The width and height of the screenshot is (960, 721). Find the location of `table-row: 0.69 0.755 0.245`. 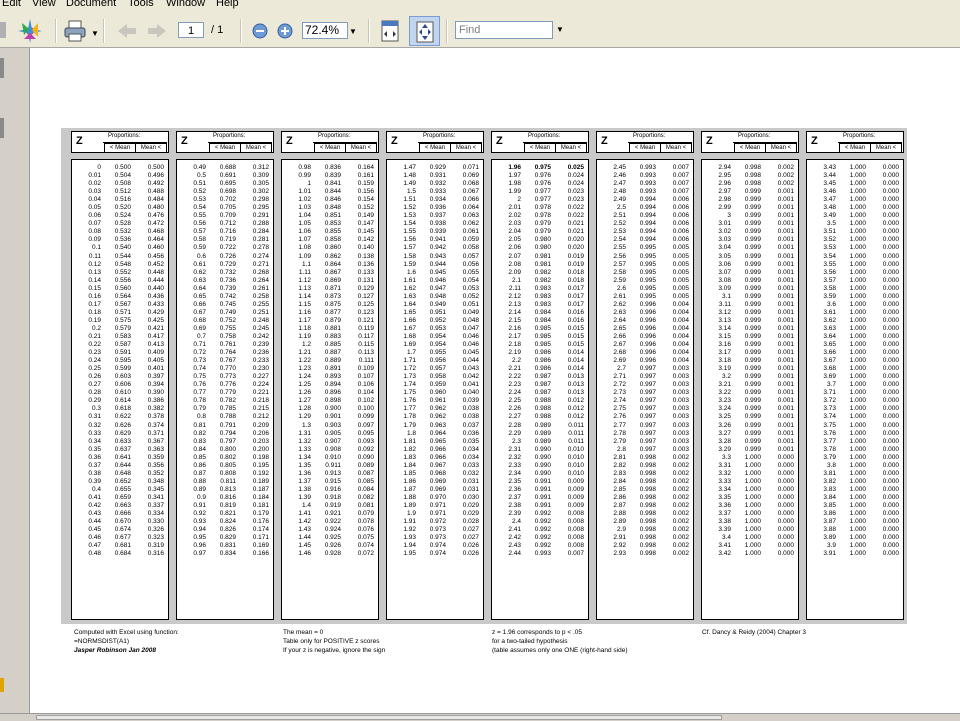

table-row: 0.69 0.755 0.245 is located at coordinates (225, 329).